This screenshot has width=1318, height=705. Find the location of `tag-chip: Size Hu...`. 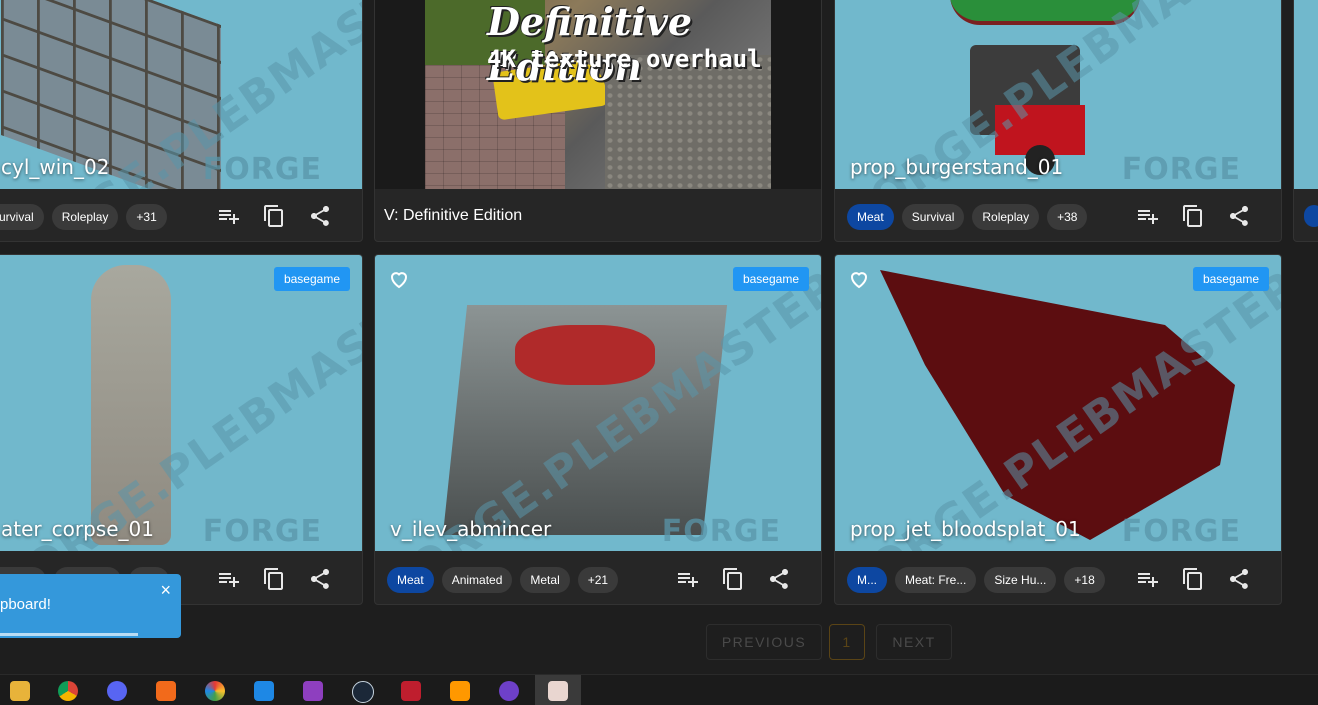

tag-chip: Size Hu... is located at coordinates (1020, 580).